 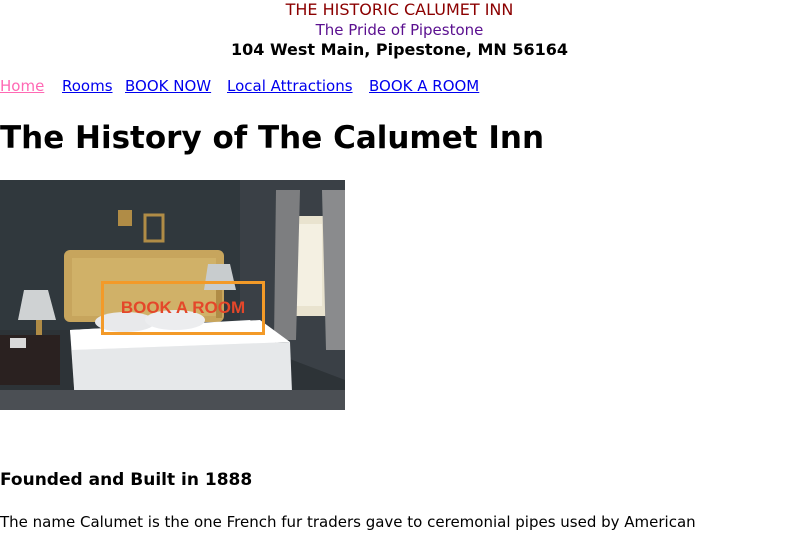 What do you see at coordinates (126, 480) in the screenshot?
I see `section-heading: Founded and Built in 1888` at bounding box center [126, 480].